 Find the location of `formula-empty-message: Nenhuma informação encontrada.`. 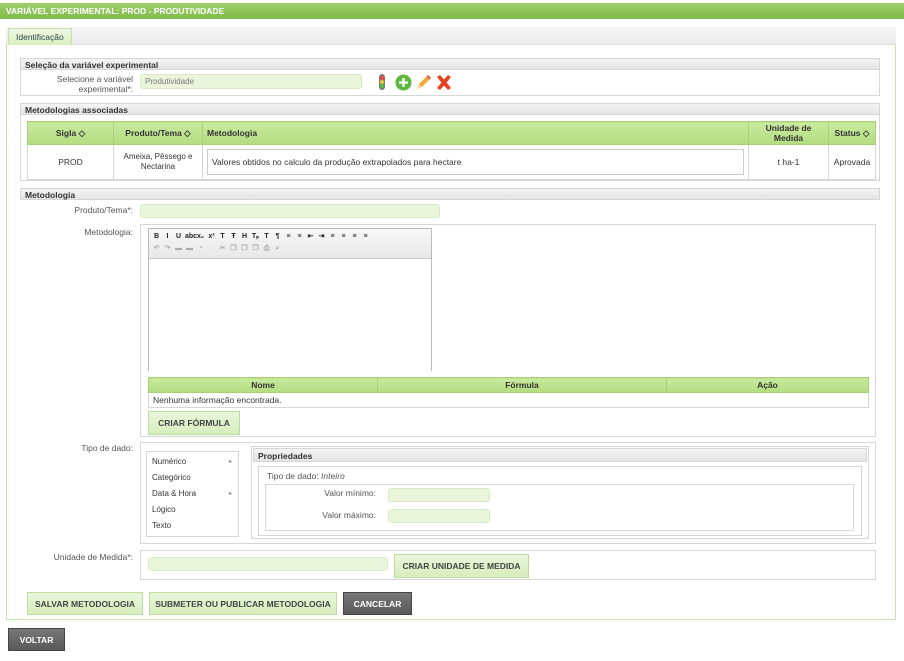

formula-empty-message: Nenhuma informação encontrada. is located at coordinates (508, 400).